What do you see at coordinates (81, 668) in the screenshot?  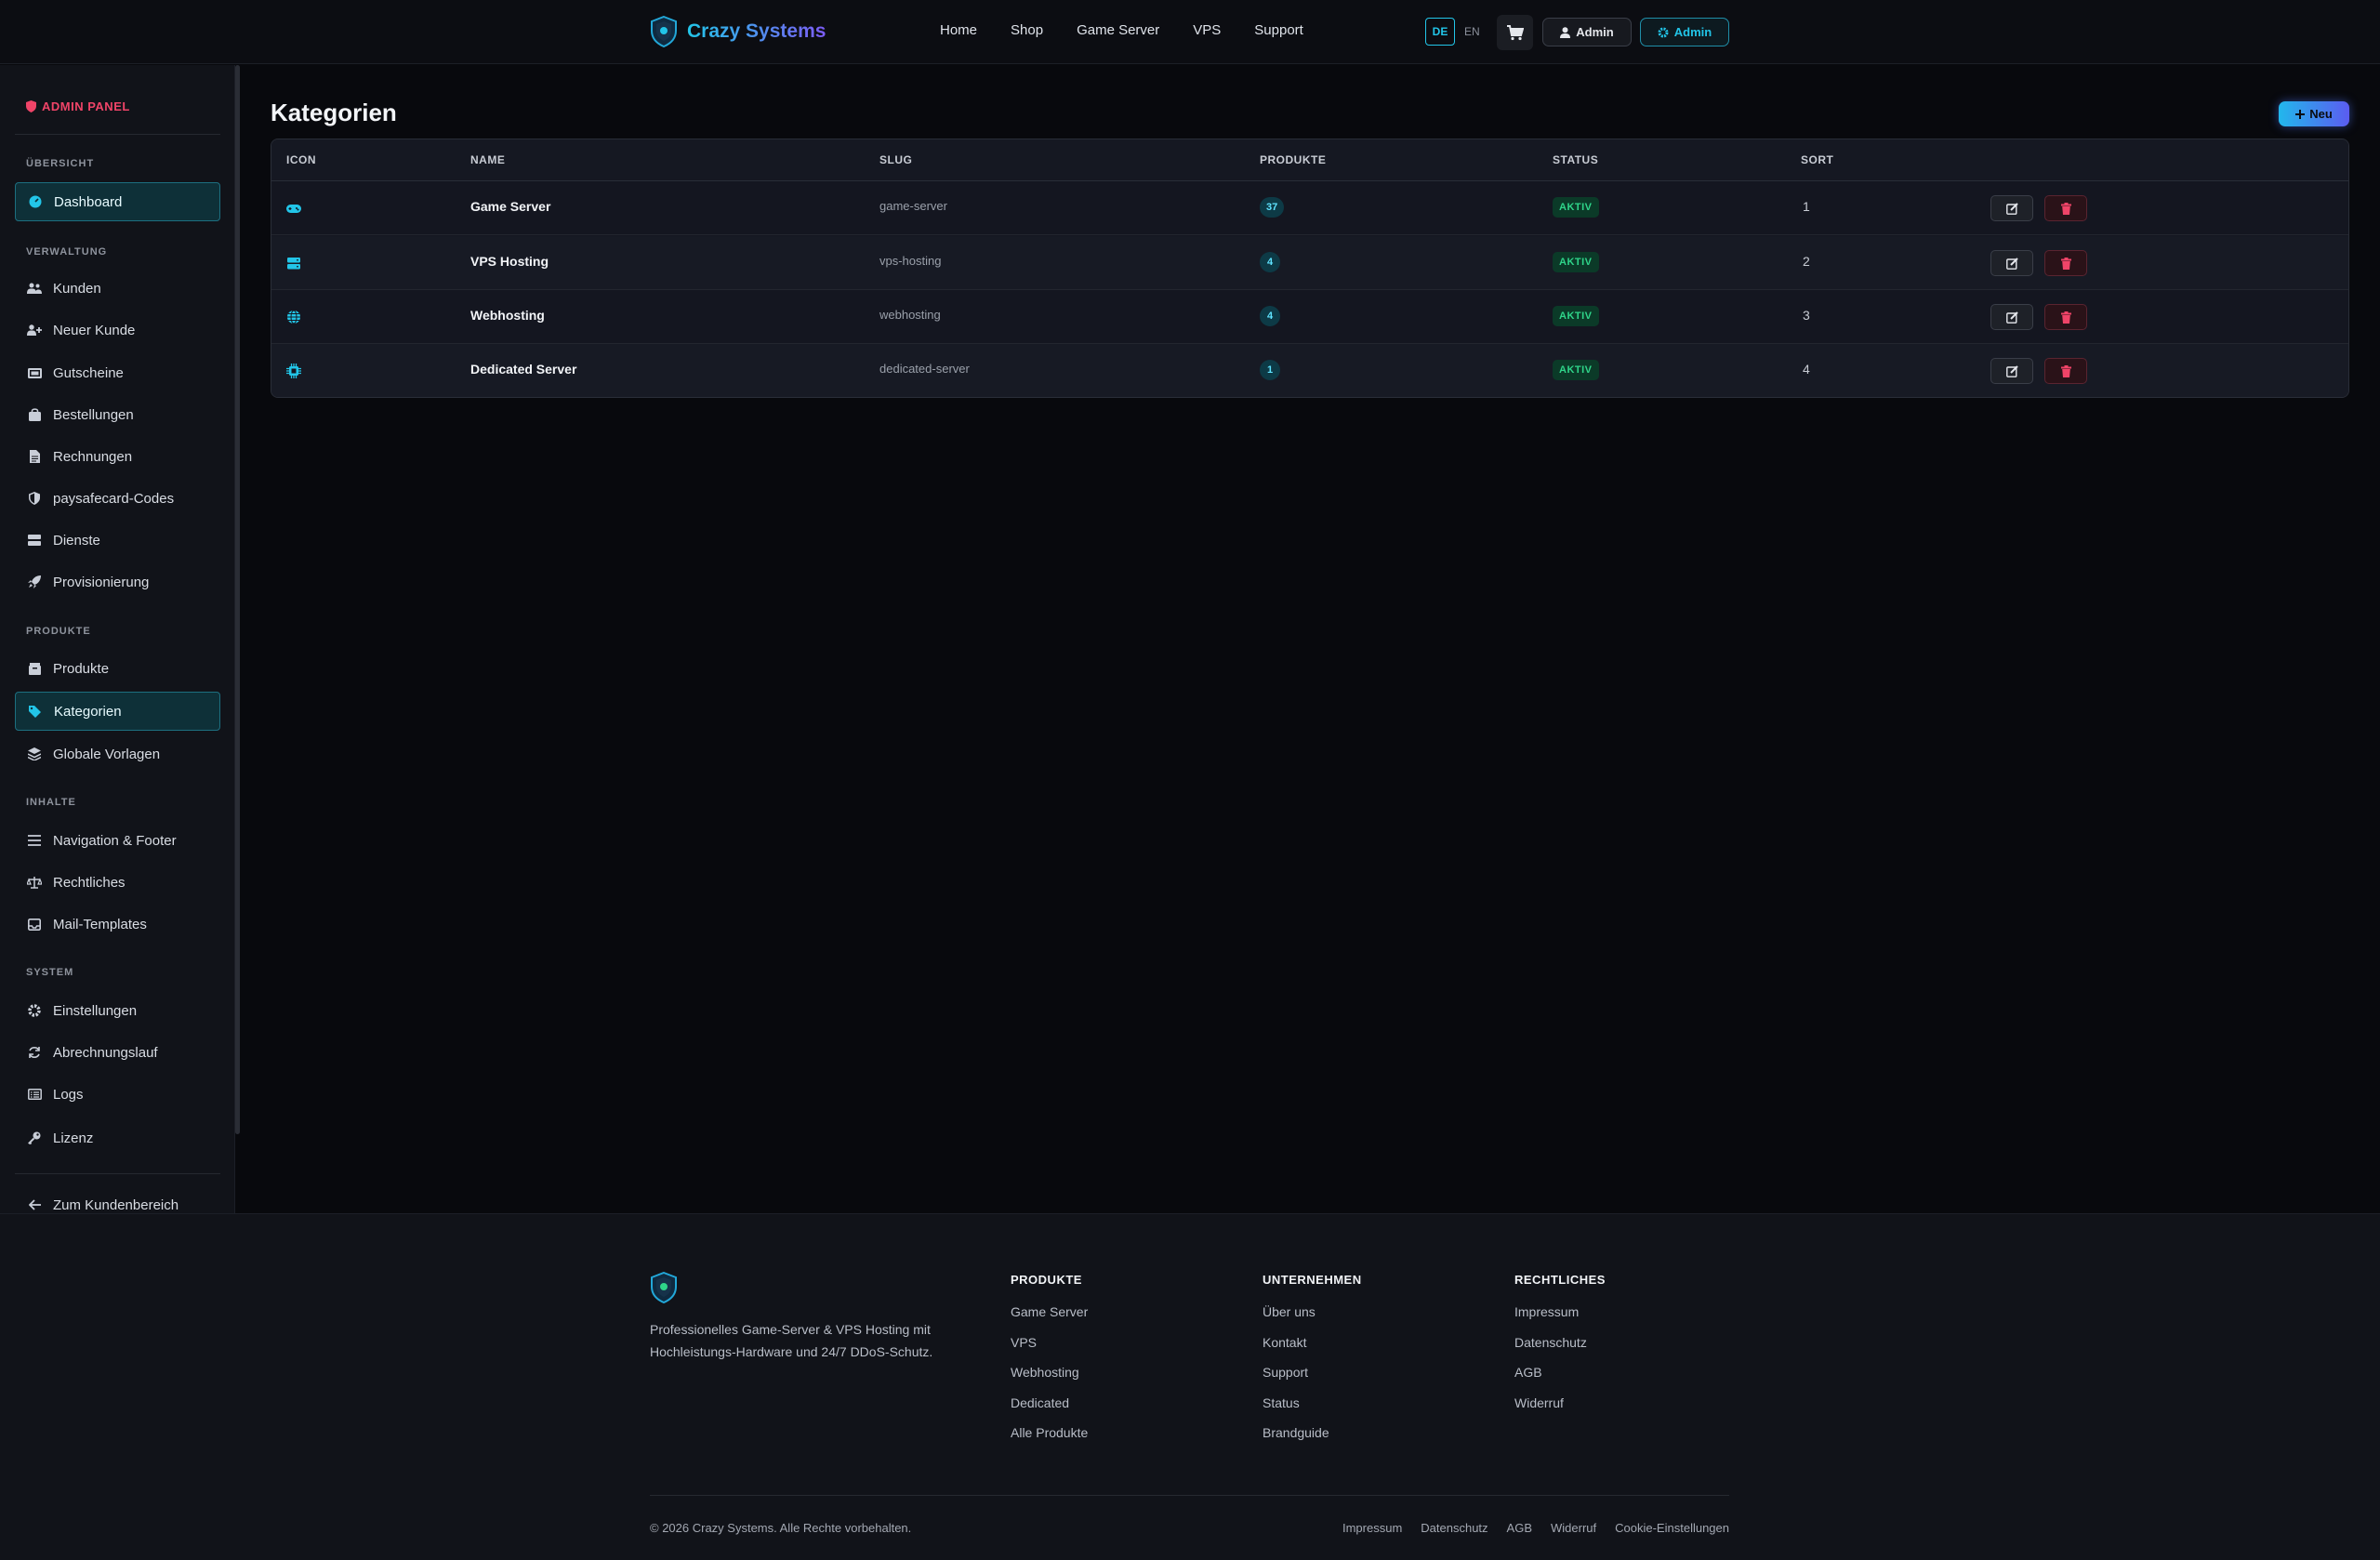 I see `sidebar-item-label: Produkte` at bounding box center [81, 668].